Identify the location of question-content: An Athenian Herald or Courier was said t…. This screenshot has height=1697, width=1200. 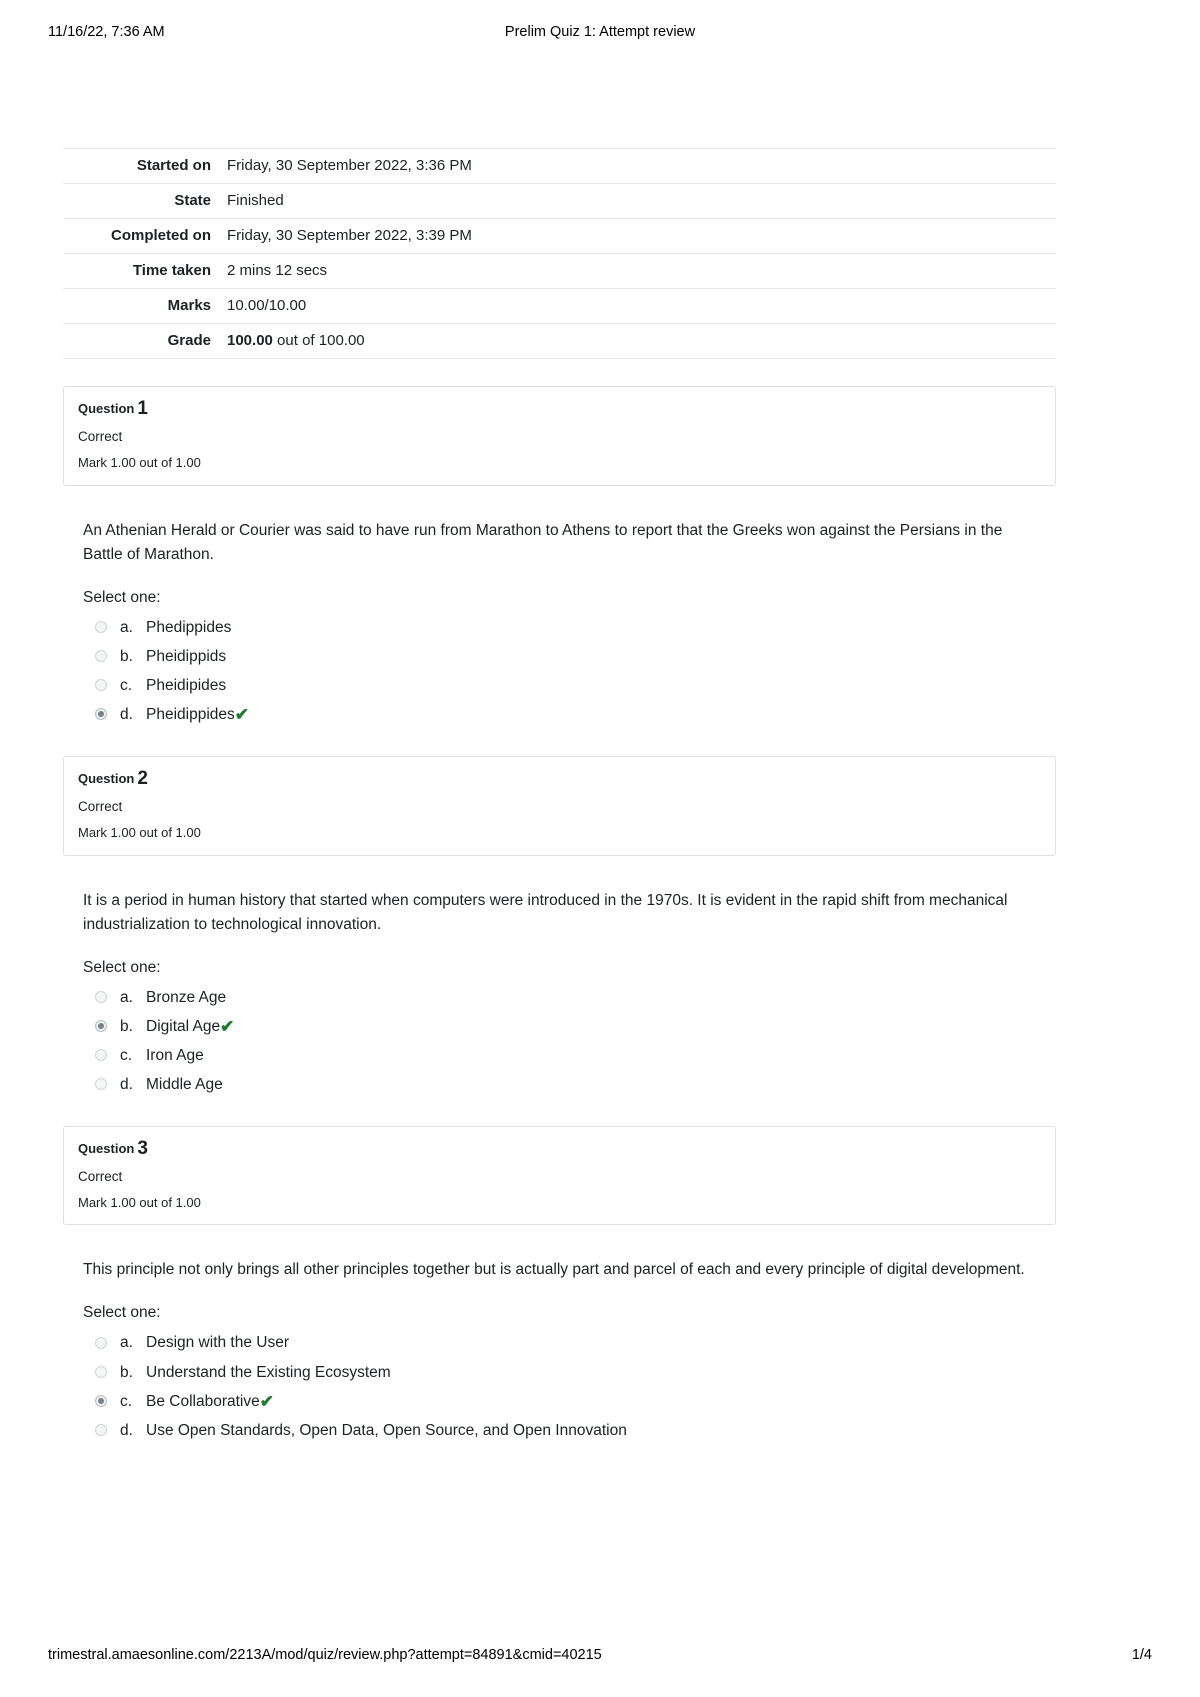
(559, 607).